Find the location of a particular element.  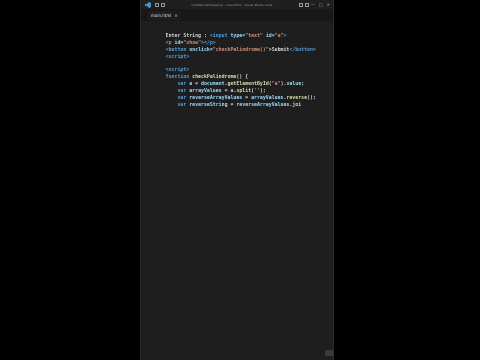

vscode-logo-icon is located at coordinates (147, 4).